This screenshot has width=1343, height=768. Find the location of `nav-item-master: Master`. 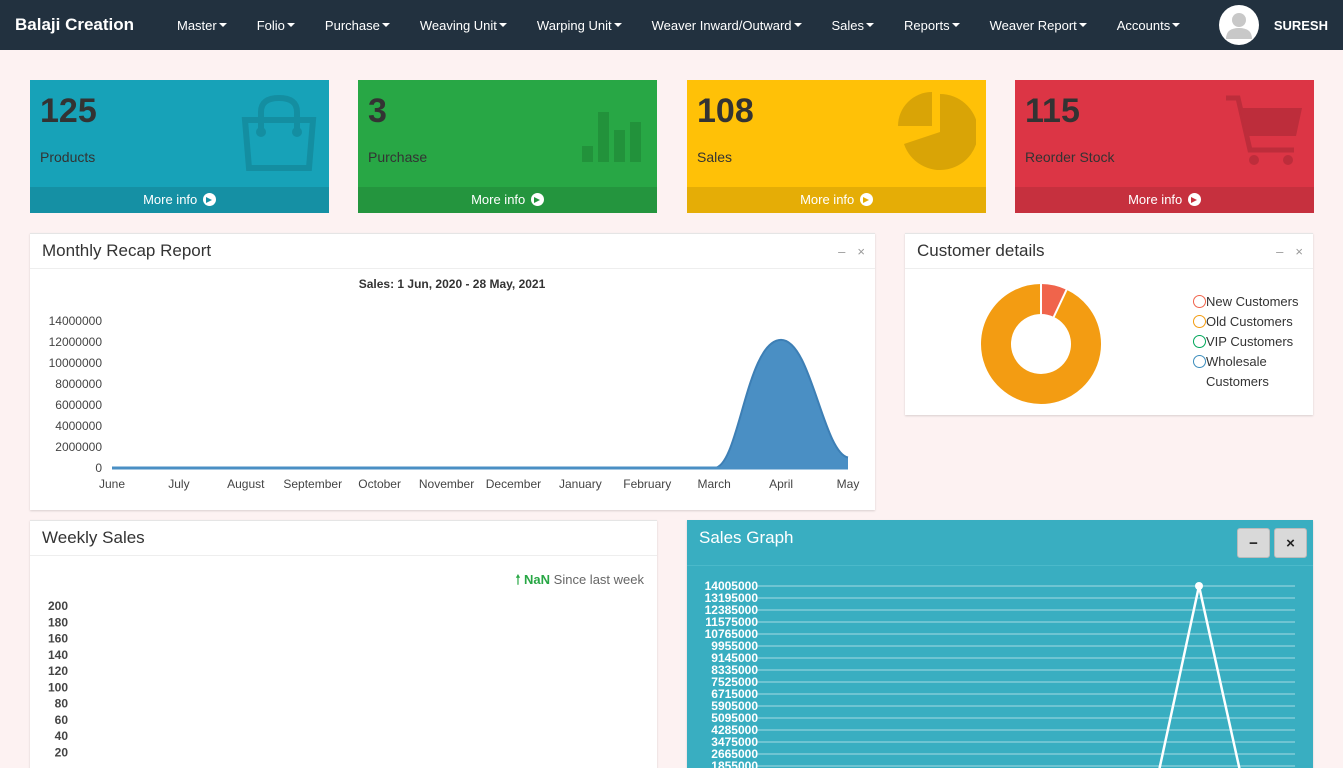

nav-item-master: Master is located at coordinates (202, 25).